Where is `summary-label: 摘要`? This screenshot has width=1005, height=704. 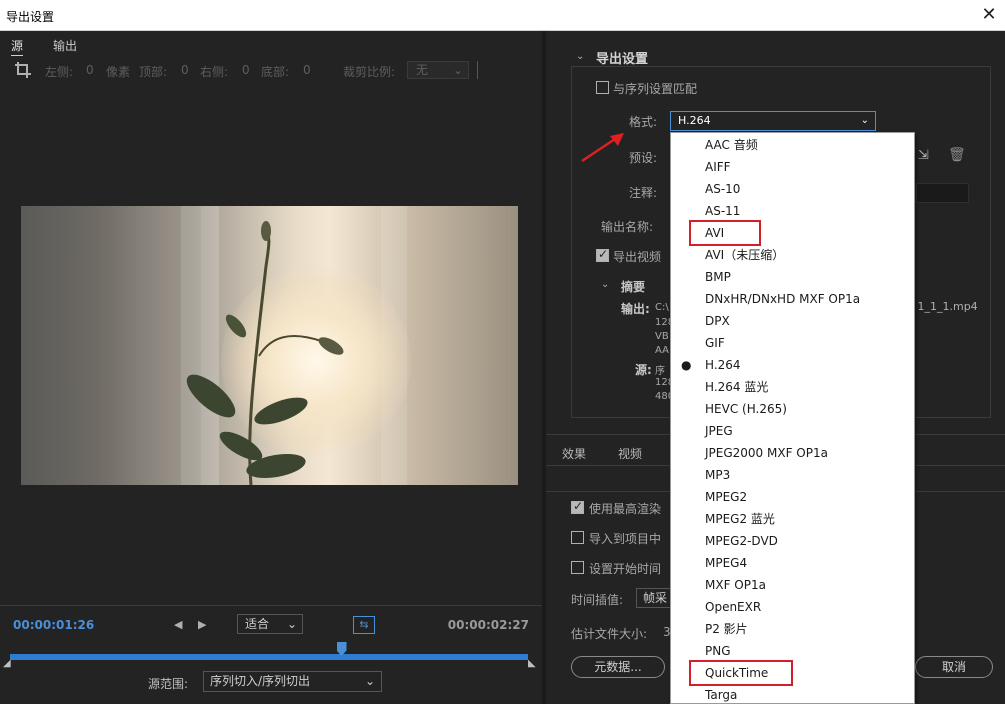 summary-label: 摘要 is located at coordinates (633, 287).